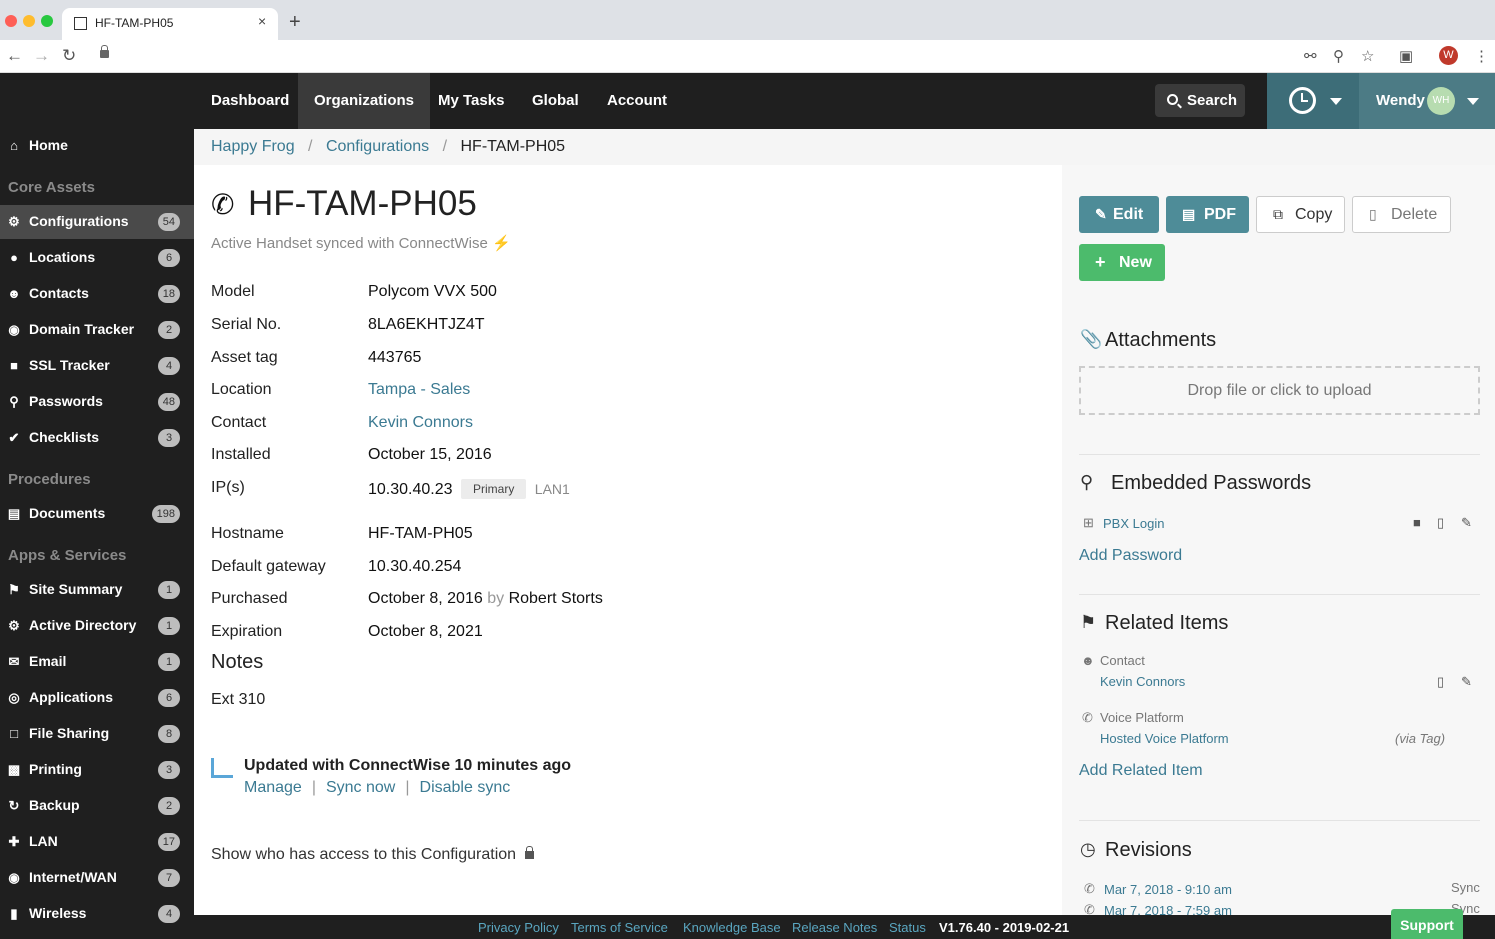 The image size is (1495, 939). What do you see at coordinates (364, 101) in the screenshot?
I see `nav-organizations: Organizations` at bounding box center [364, 101].